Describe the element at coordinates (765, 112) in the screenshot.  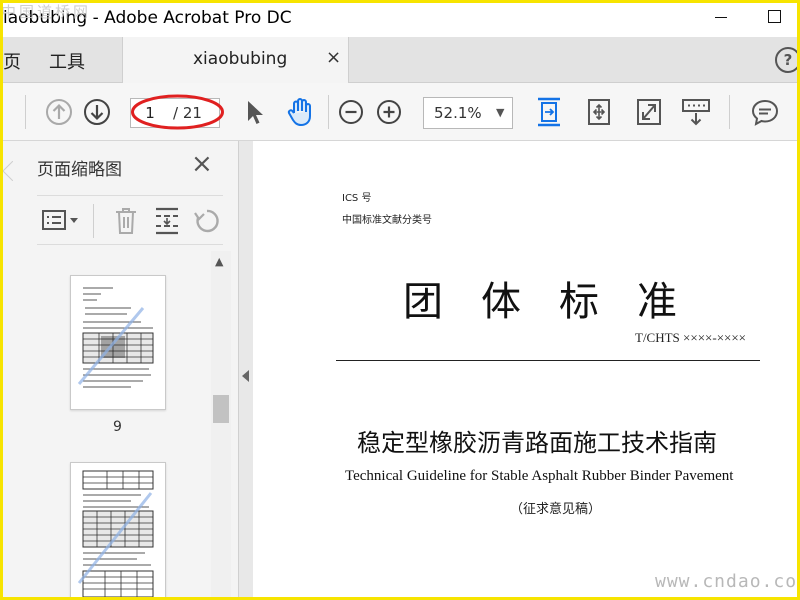
I see `comment-icon` at that location.